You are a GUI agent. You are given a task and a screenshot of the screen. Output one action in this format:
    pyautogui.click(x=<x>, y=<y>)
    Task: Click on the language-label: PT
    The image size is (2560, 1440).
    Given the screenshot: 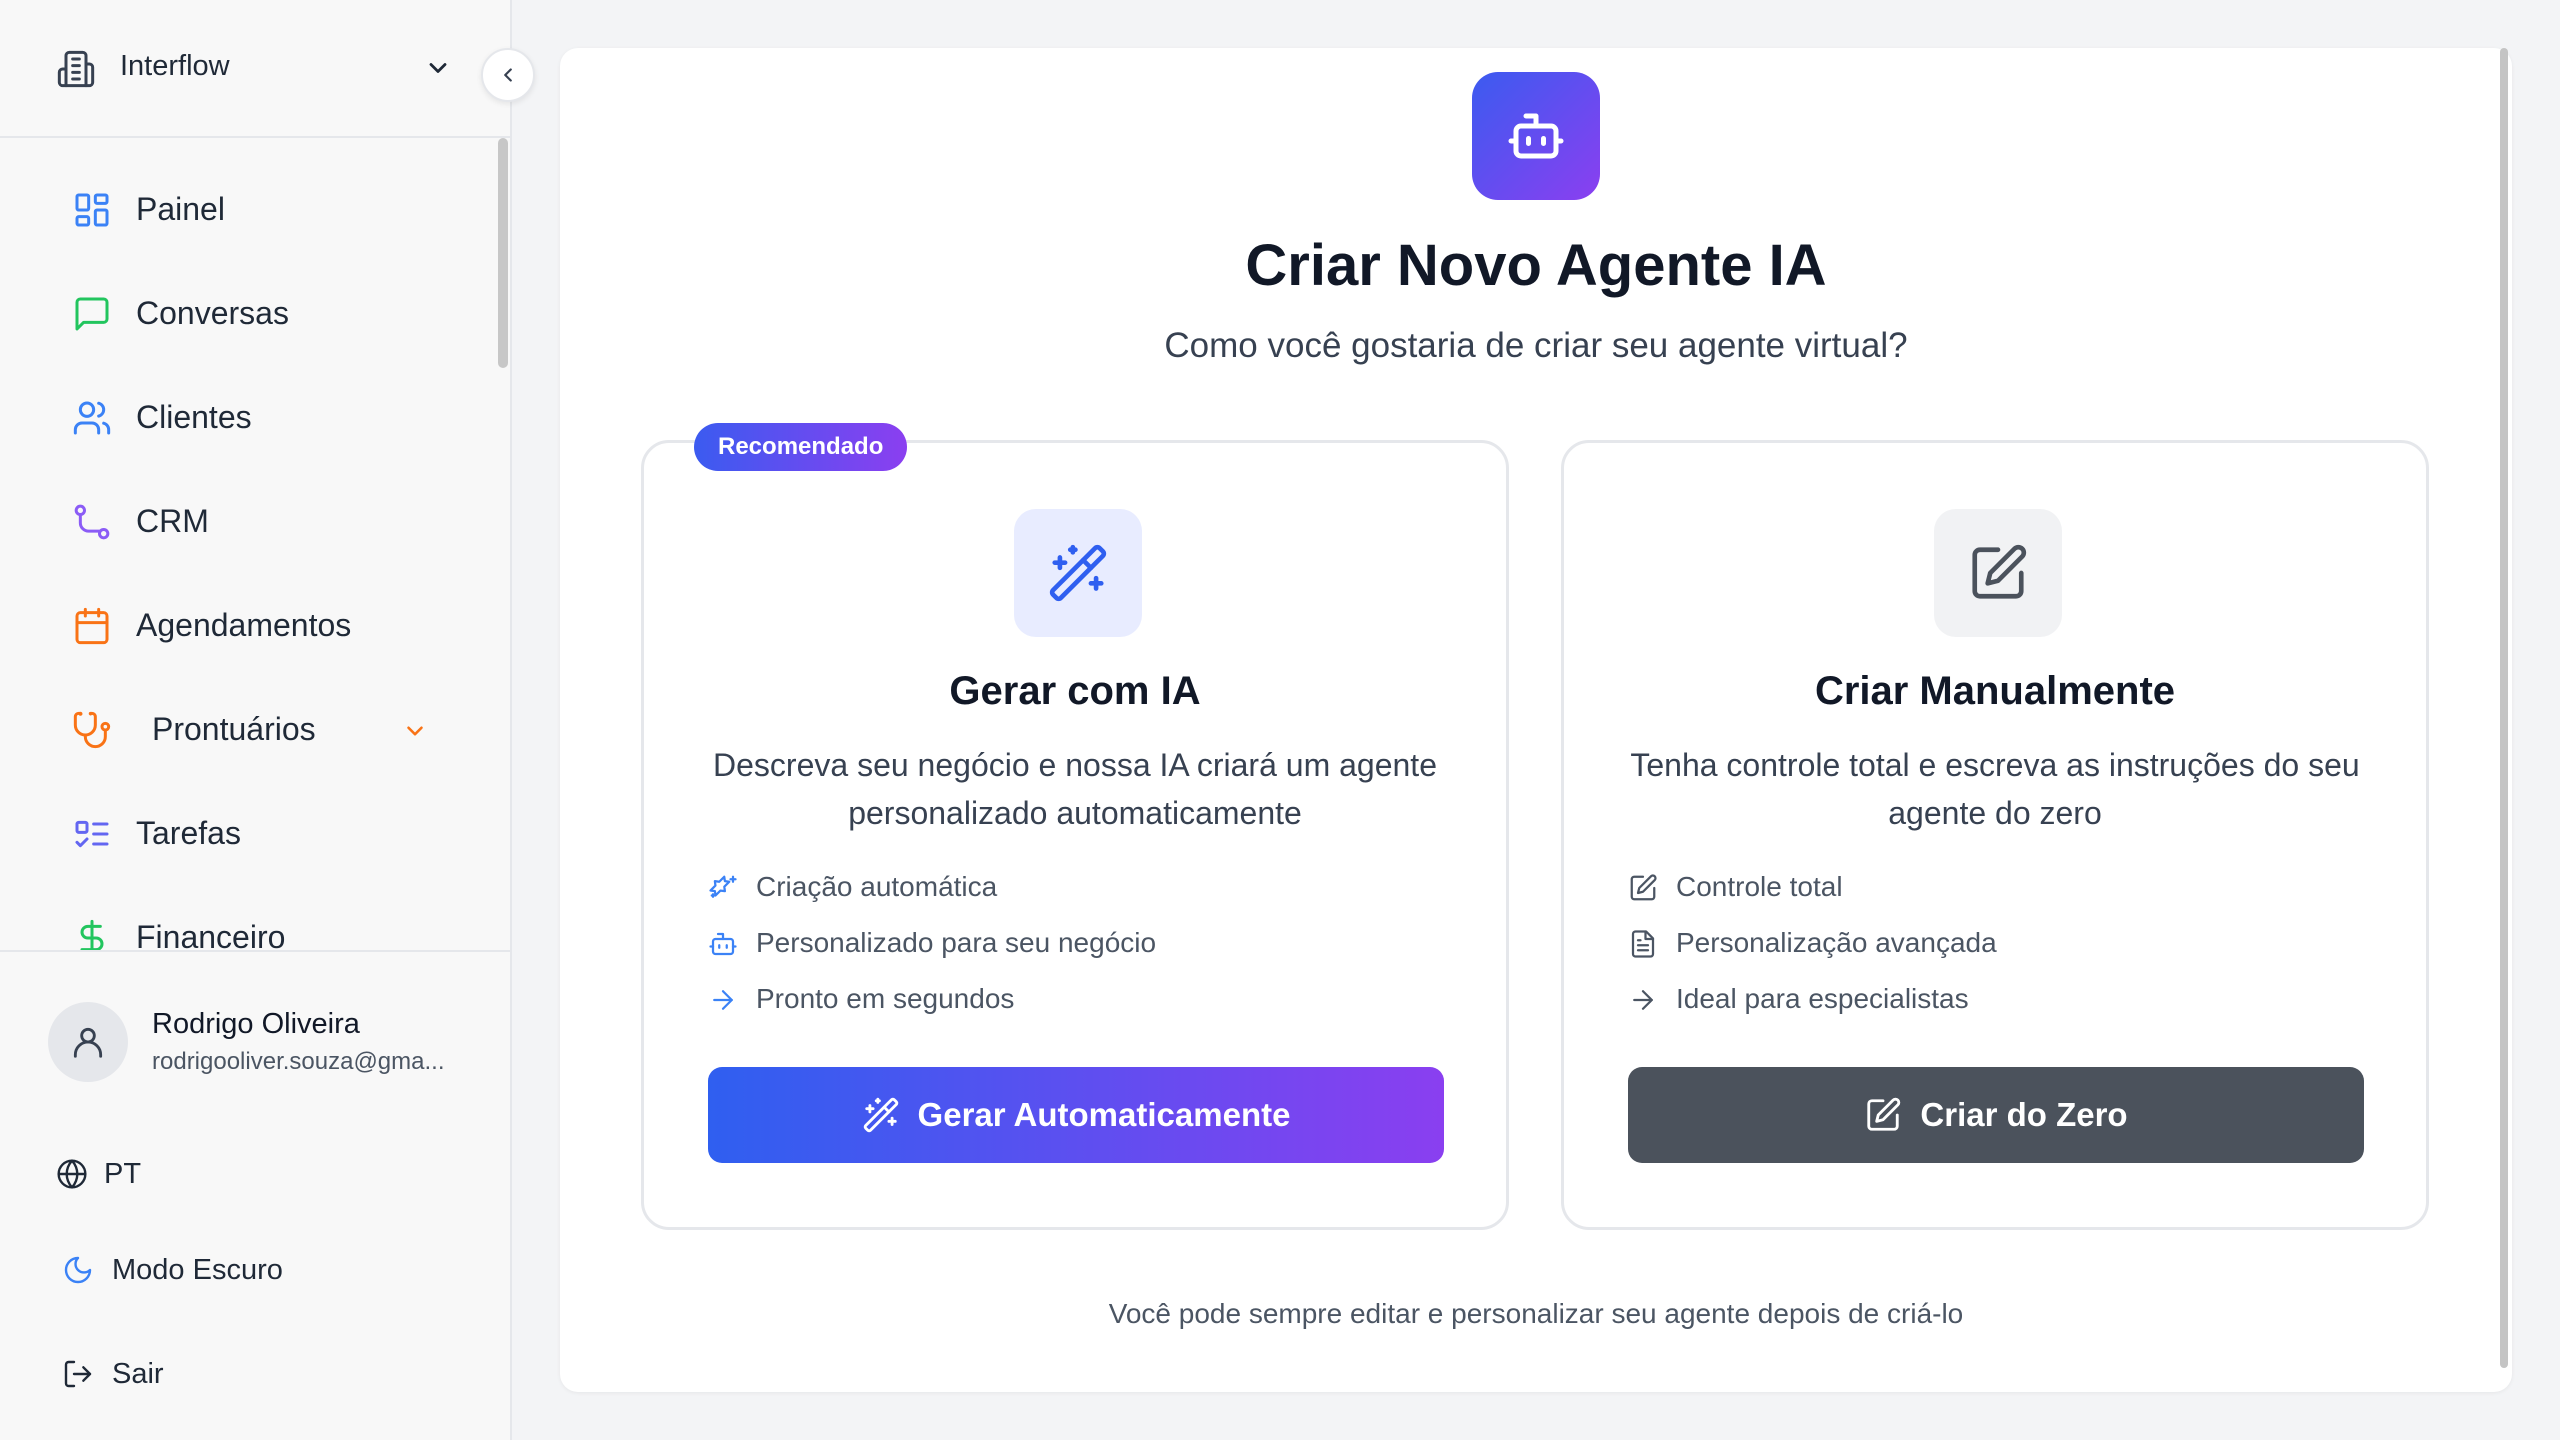 What is the action you would take?
    pyautogui.click(x=123, y=1174)
    